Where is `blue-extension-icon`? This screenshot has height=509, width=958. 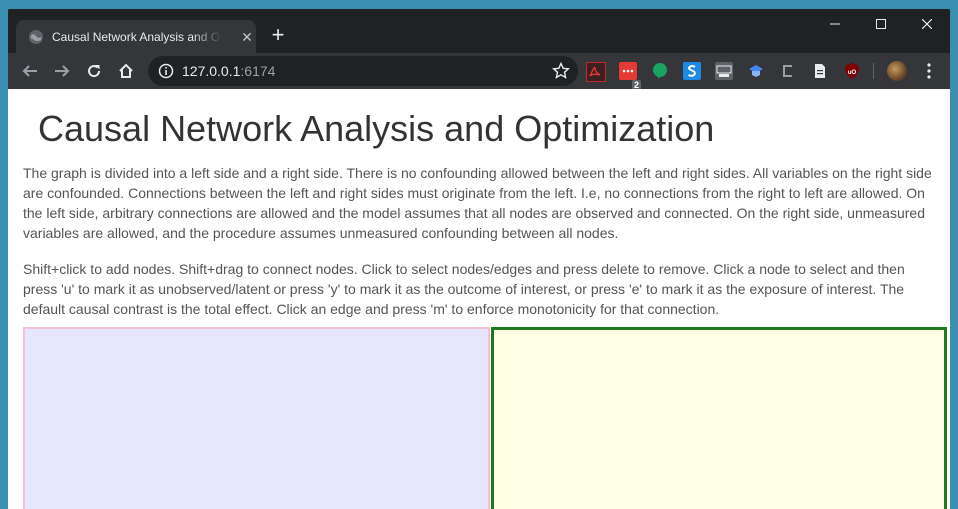 blue-extension-icon is located at coordinates (756, 71).